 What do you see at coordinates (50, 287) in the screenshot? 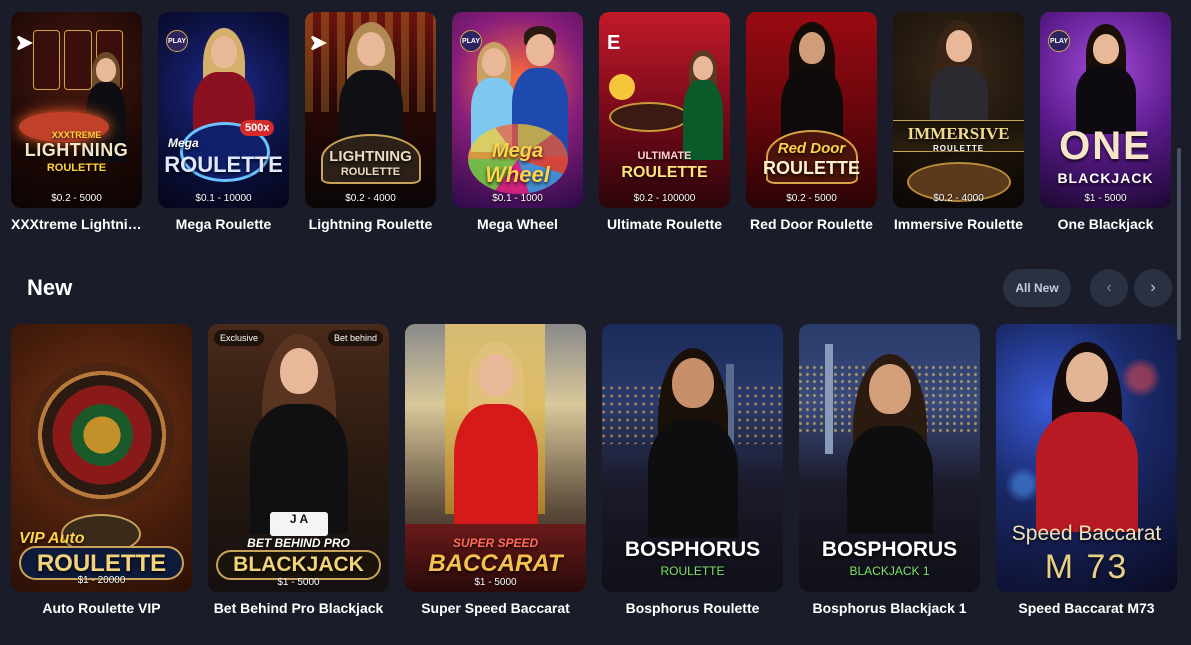
I see `section-title-new: New` at bounding box center [50, 287].